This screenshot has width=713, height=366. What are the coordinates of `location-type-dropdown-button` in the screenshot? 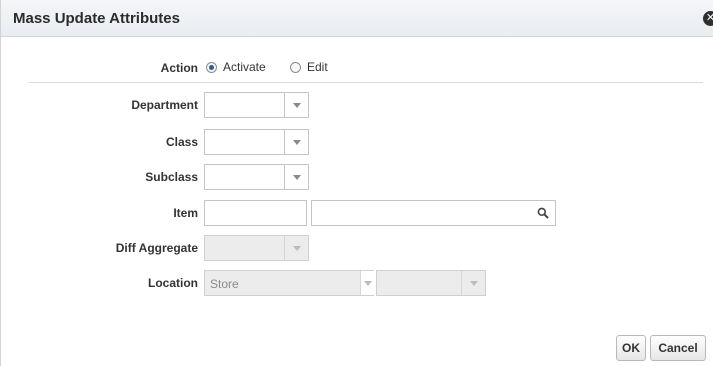 It's located at (367, 283).